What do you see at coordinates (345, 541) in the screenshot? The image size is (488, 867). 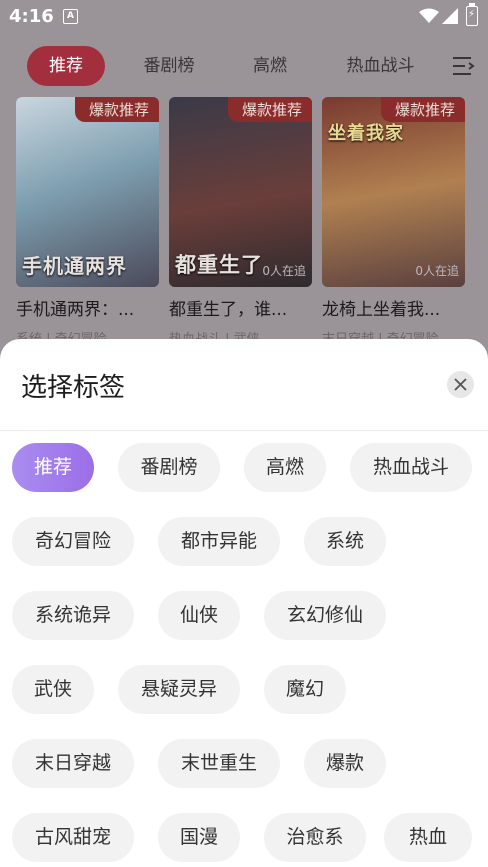 I see `tag-chip: 系统` at bounding box center [345, 541].